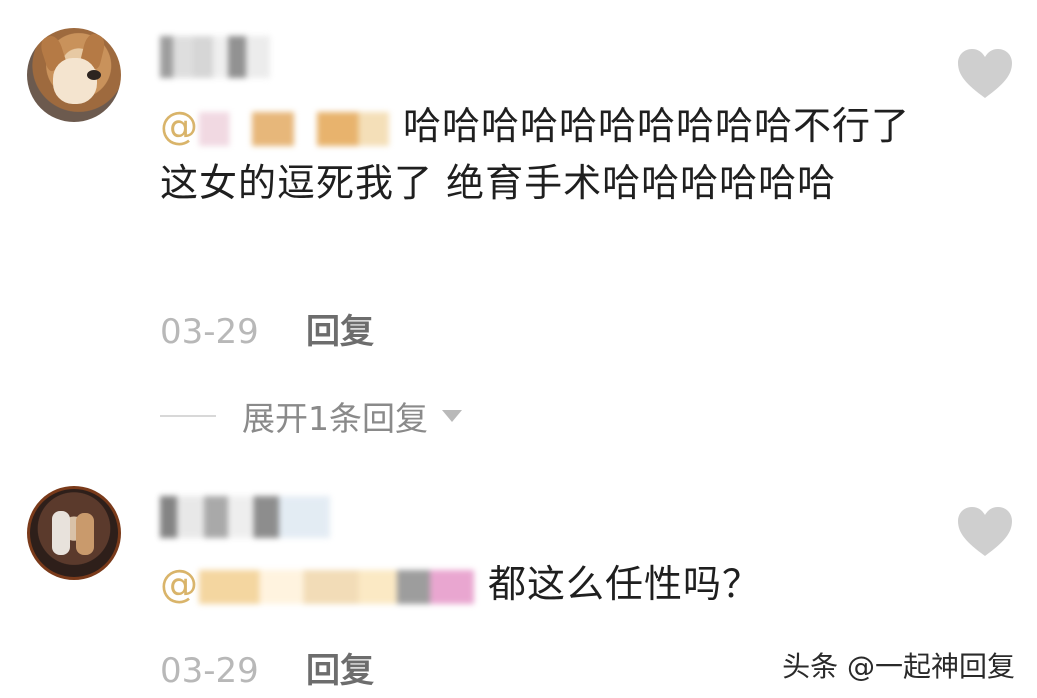 The height and width of the screenshot is (698, 1037). What do you see at coordinates (335, 418) in the screenshot?
I see `expand-replies-label: 展开1条回复` at bounding box center [335, 418].